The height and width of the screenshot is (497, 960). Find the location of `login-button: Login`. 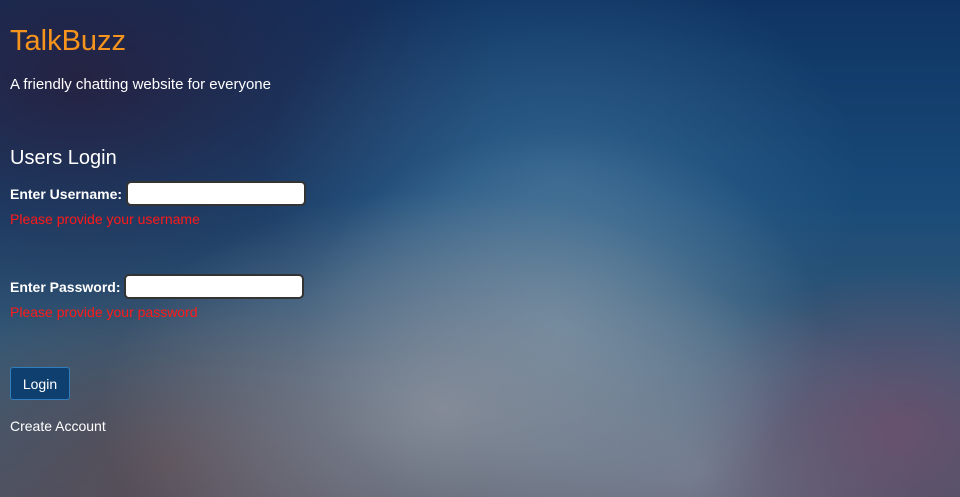

login-button: Login is located at coordinates (40, 383).